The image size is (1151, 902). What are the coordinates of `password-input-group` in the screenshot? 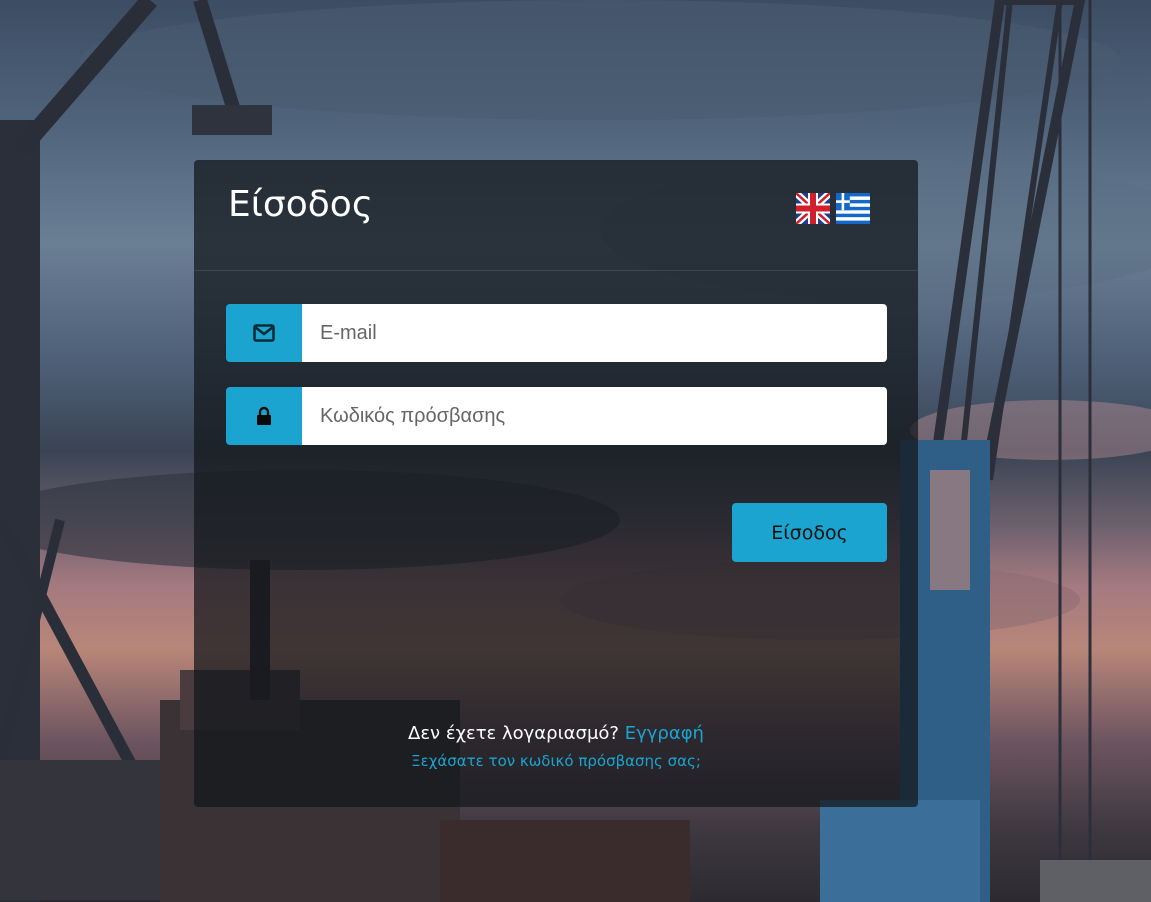 It's located at (556, 416).